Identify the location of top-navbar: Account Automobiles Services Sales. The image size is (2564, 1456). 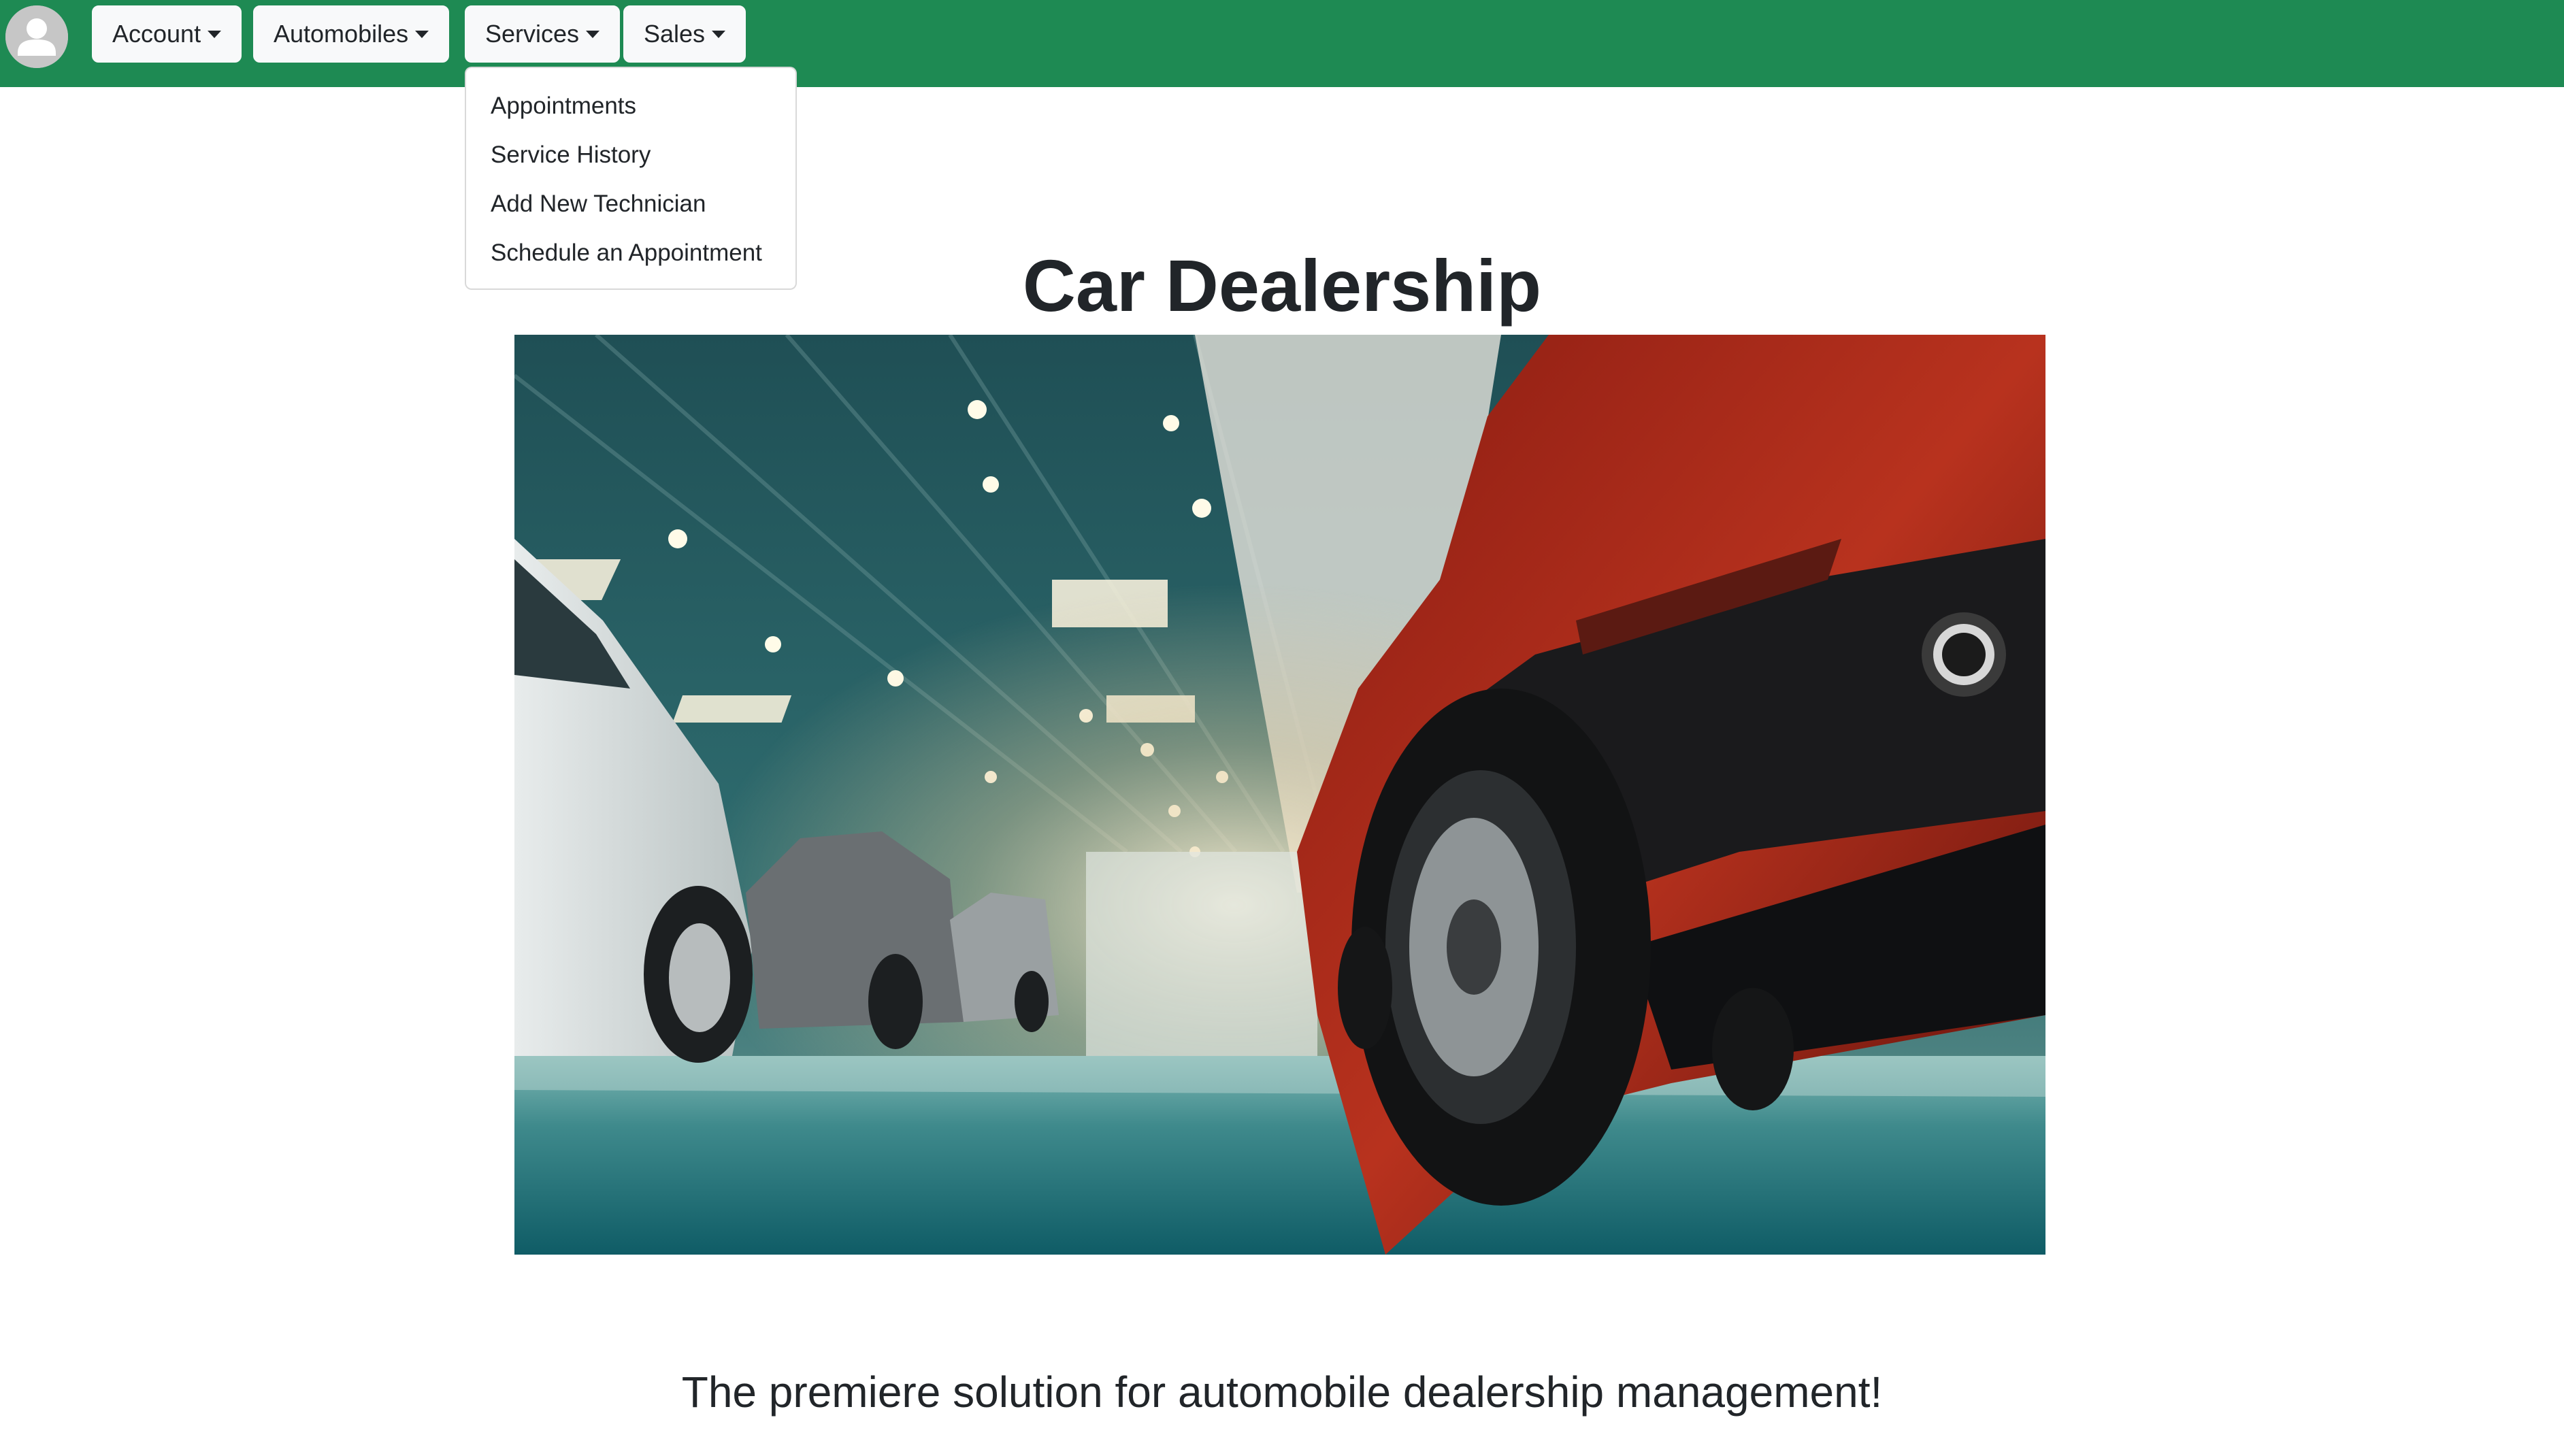
(1282, 44).